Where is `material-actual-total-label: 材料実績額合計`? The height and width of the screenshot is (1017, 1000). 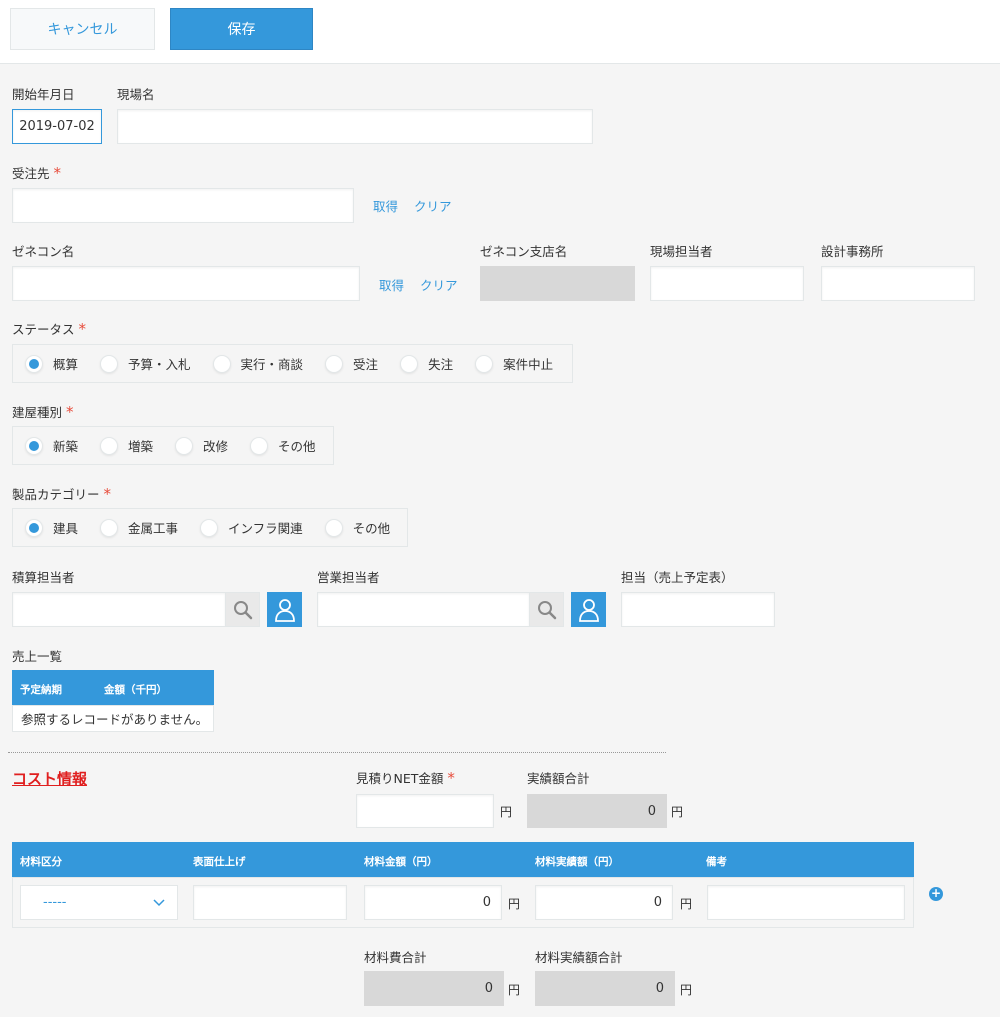 material-actual-total-label: 材料実績額合計 is located at coordinates (579, 957).